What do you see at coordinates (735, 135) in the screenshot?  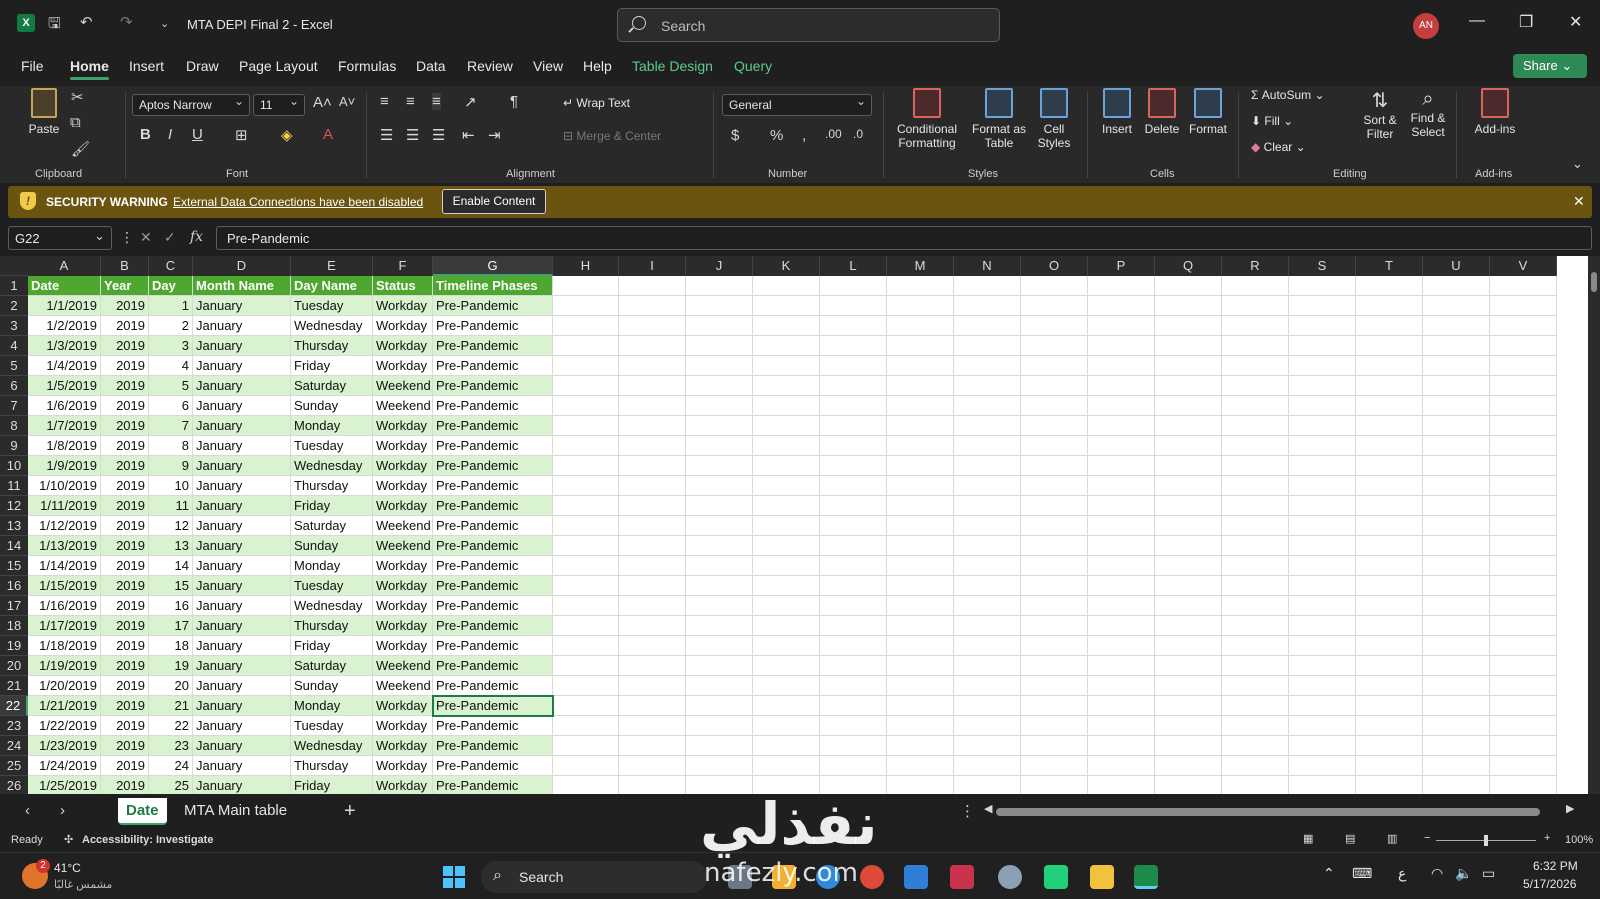 I see `currency-icon: $` at bounding box center [735, 135].